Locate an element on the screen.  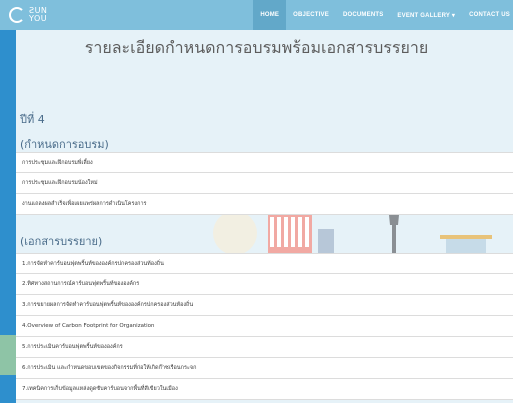
nav-item-event-gallery: EVENT GALLERY ▾ is located at coordinates (426, 15).